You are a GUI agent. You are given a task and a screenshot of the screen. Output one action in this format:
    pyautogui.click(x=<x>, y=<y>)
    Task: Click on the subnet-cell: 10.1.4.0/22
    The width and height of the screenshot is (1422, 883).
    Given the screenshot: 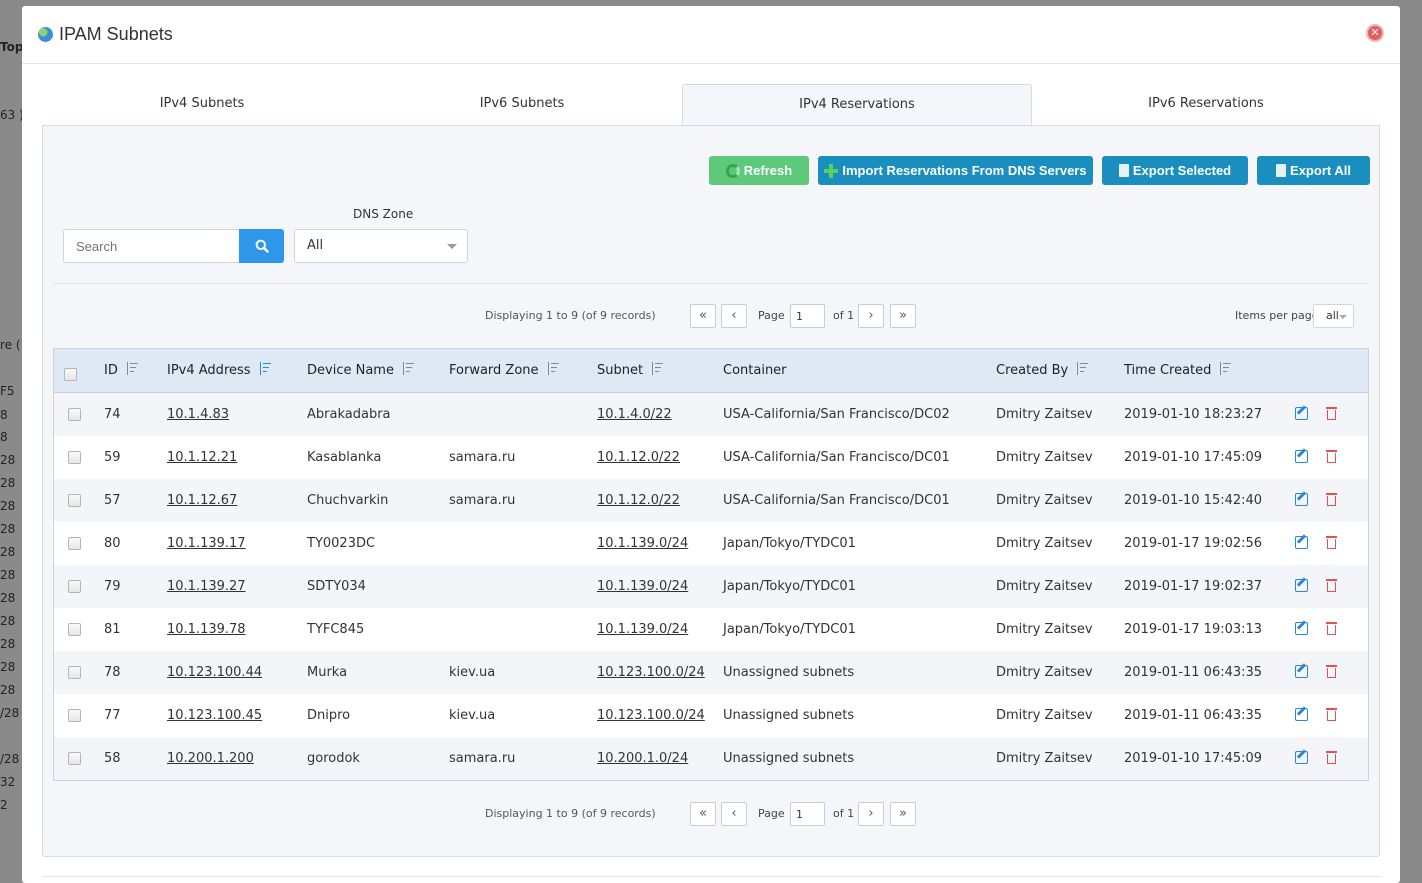 What is the action you would take?
    pyautogui.click(x=634, y=414)
    